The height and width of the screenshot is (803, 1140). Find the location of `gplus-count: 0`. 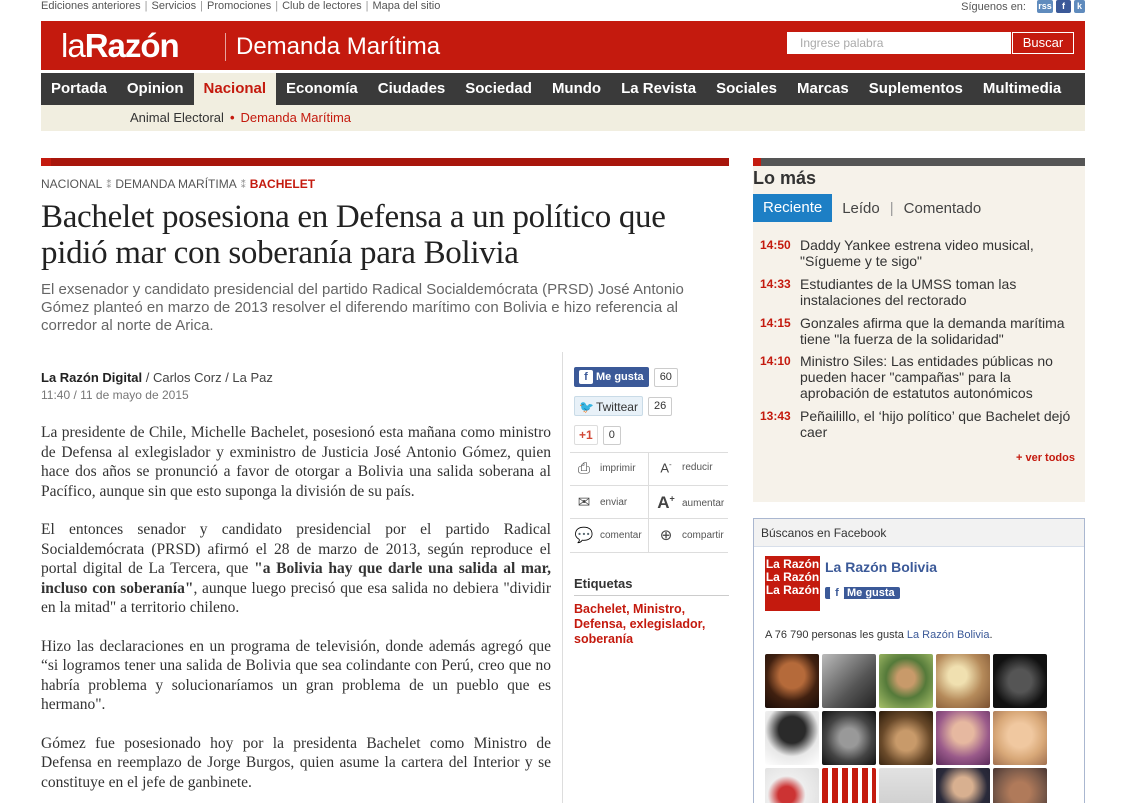

gplus-count: 0 is located at coordinates (611, 435).